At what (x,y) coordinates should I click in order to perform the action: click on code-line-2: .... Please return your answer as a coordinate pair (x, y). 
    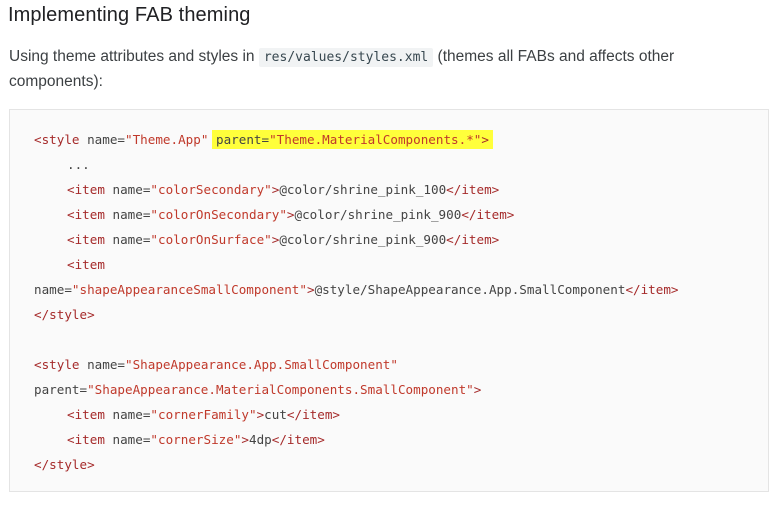
    Looking at the image, I should click on (78, 164).